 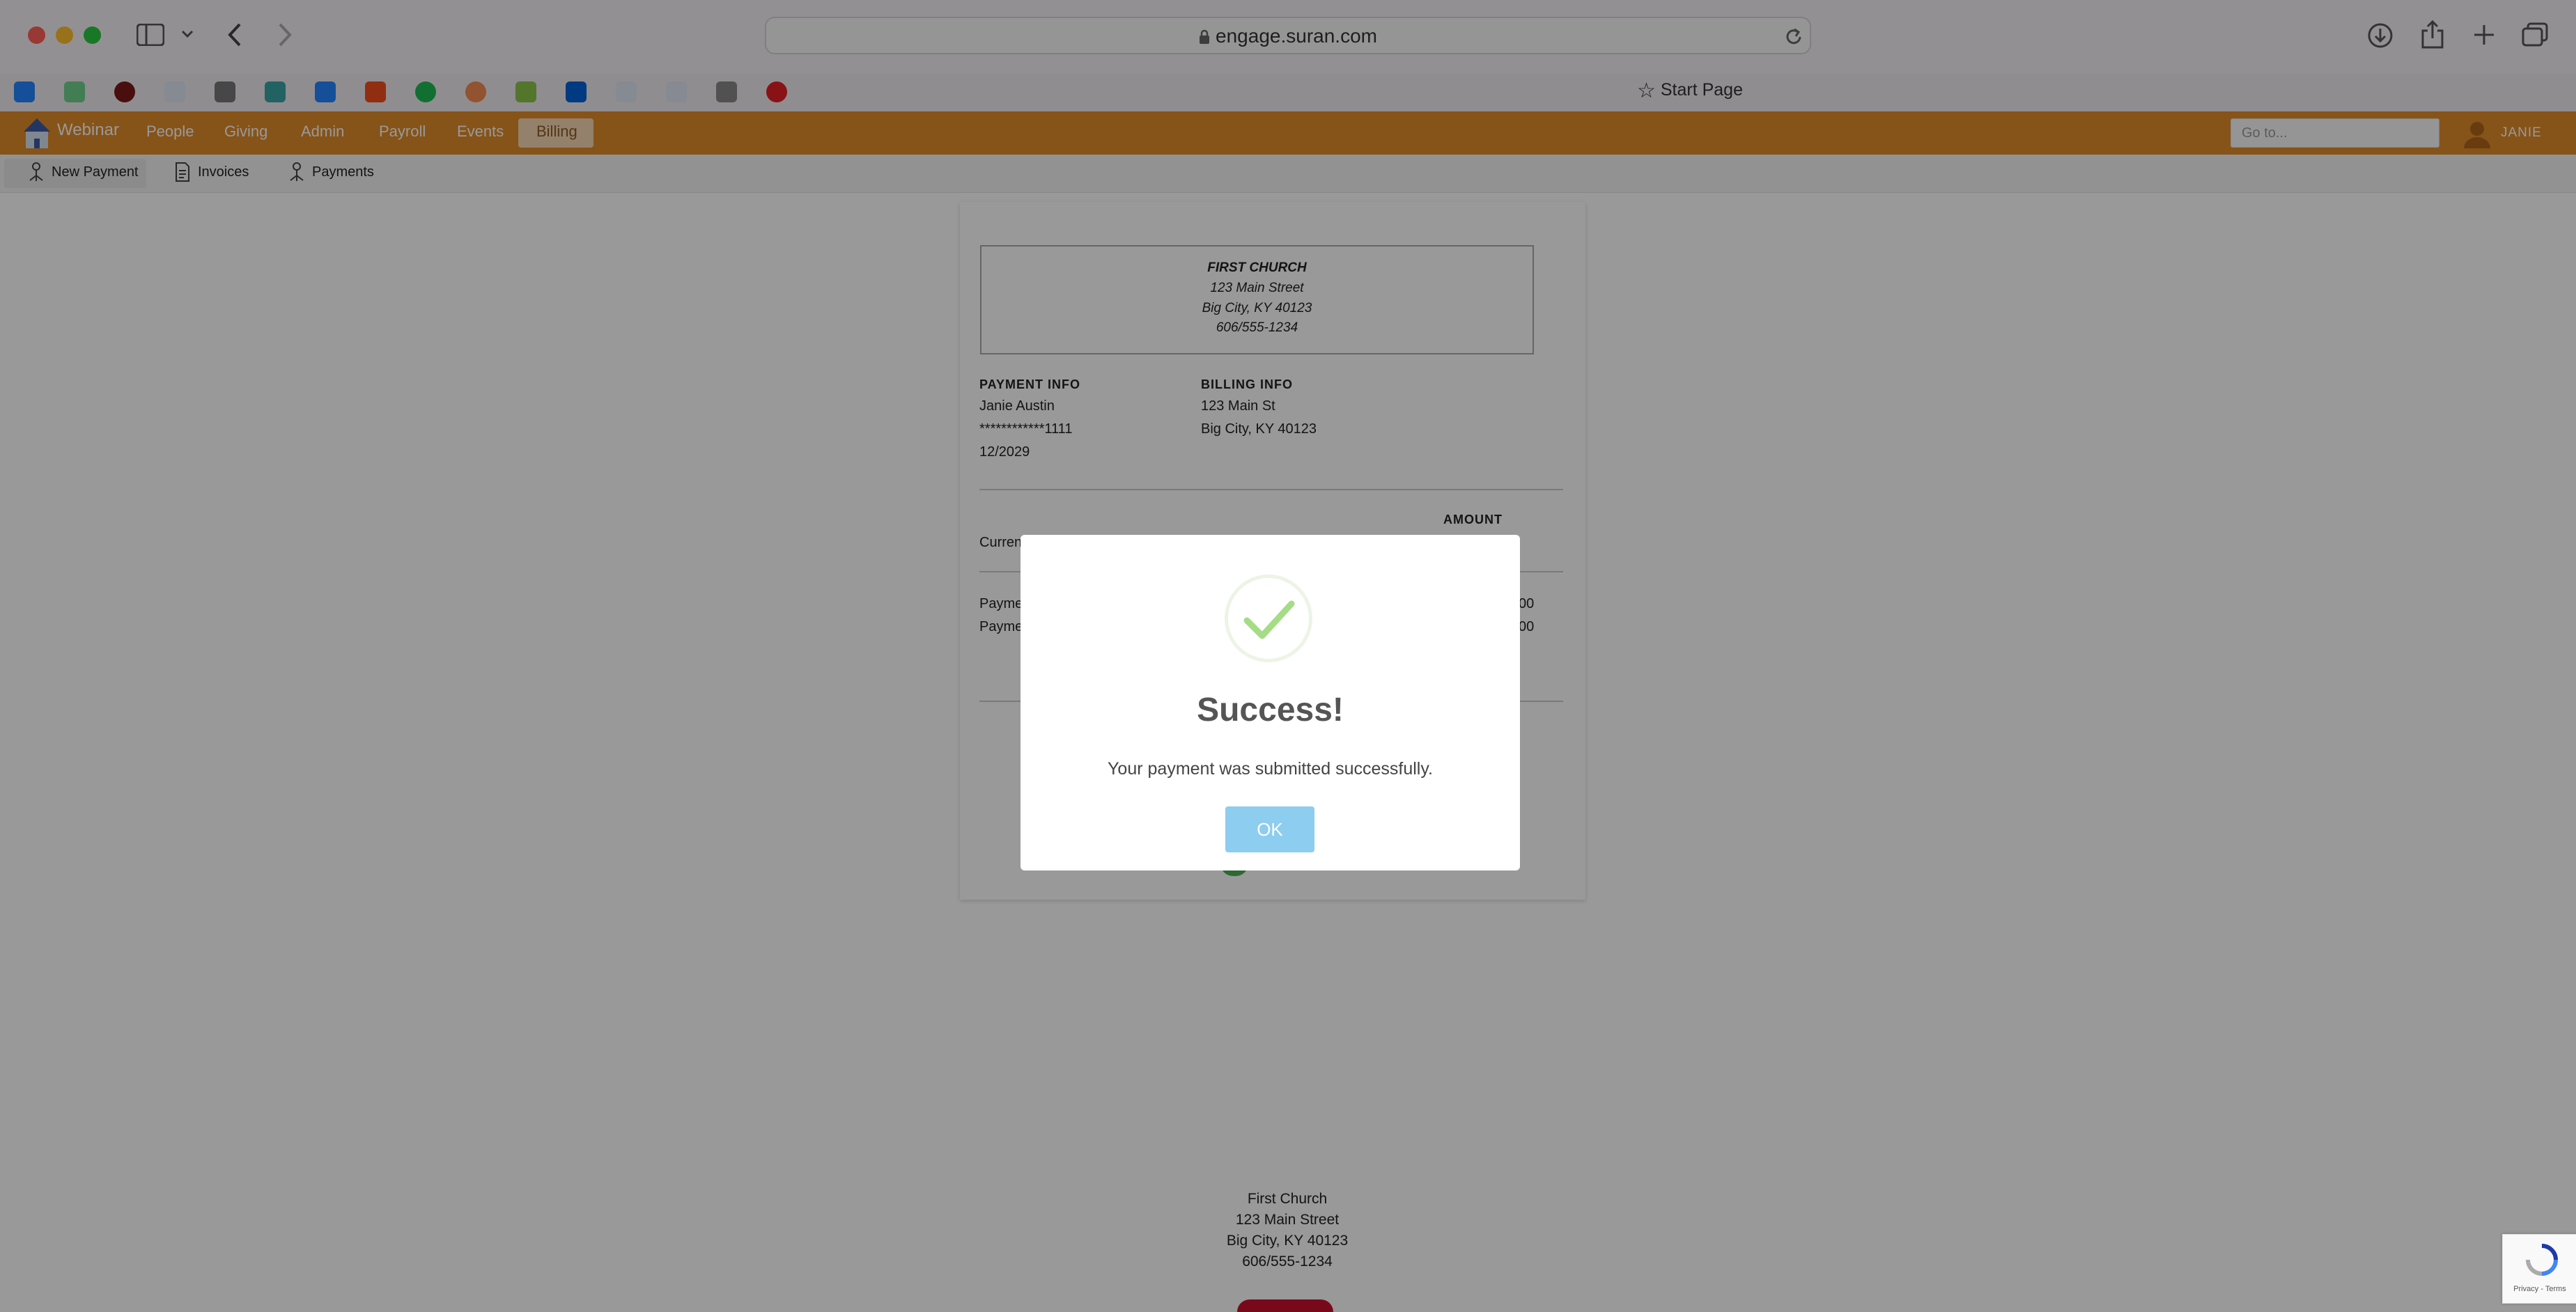 What do you see at coordinates (1269, 619) in the screenshot?
I see `success-check-icon` at bounding box center [1269, 619].